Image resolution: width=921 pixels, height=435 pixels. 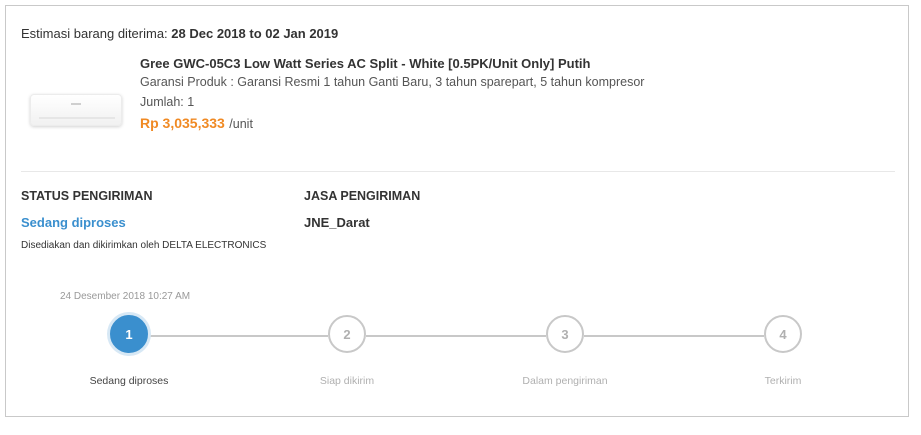 I want to click on tracker-timestamp: 24 Desember 2018 10:27 AM, so click(x=125, y=296).